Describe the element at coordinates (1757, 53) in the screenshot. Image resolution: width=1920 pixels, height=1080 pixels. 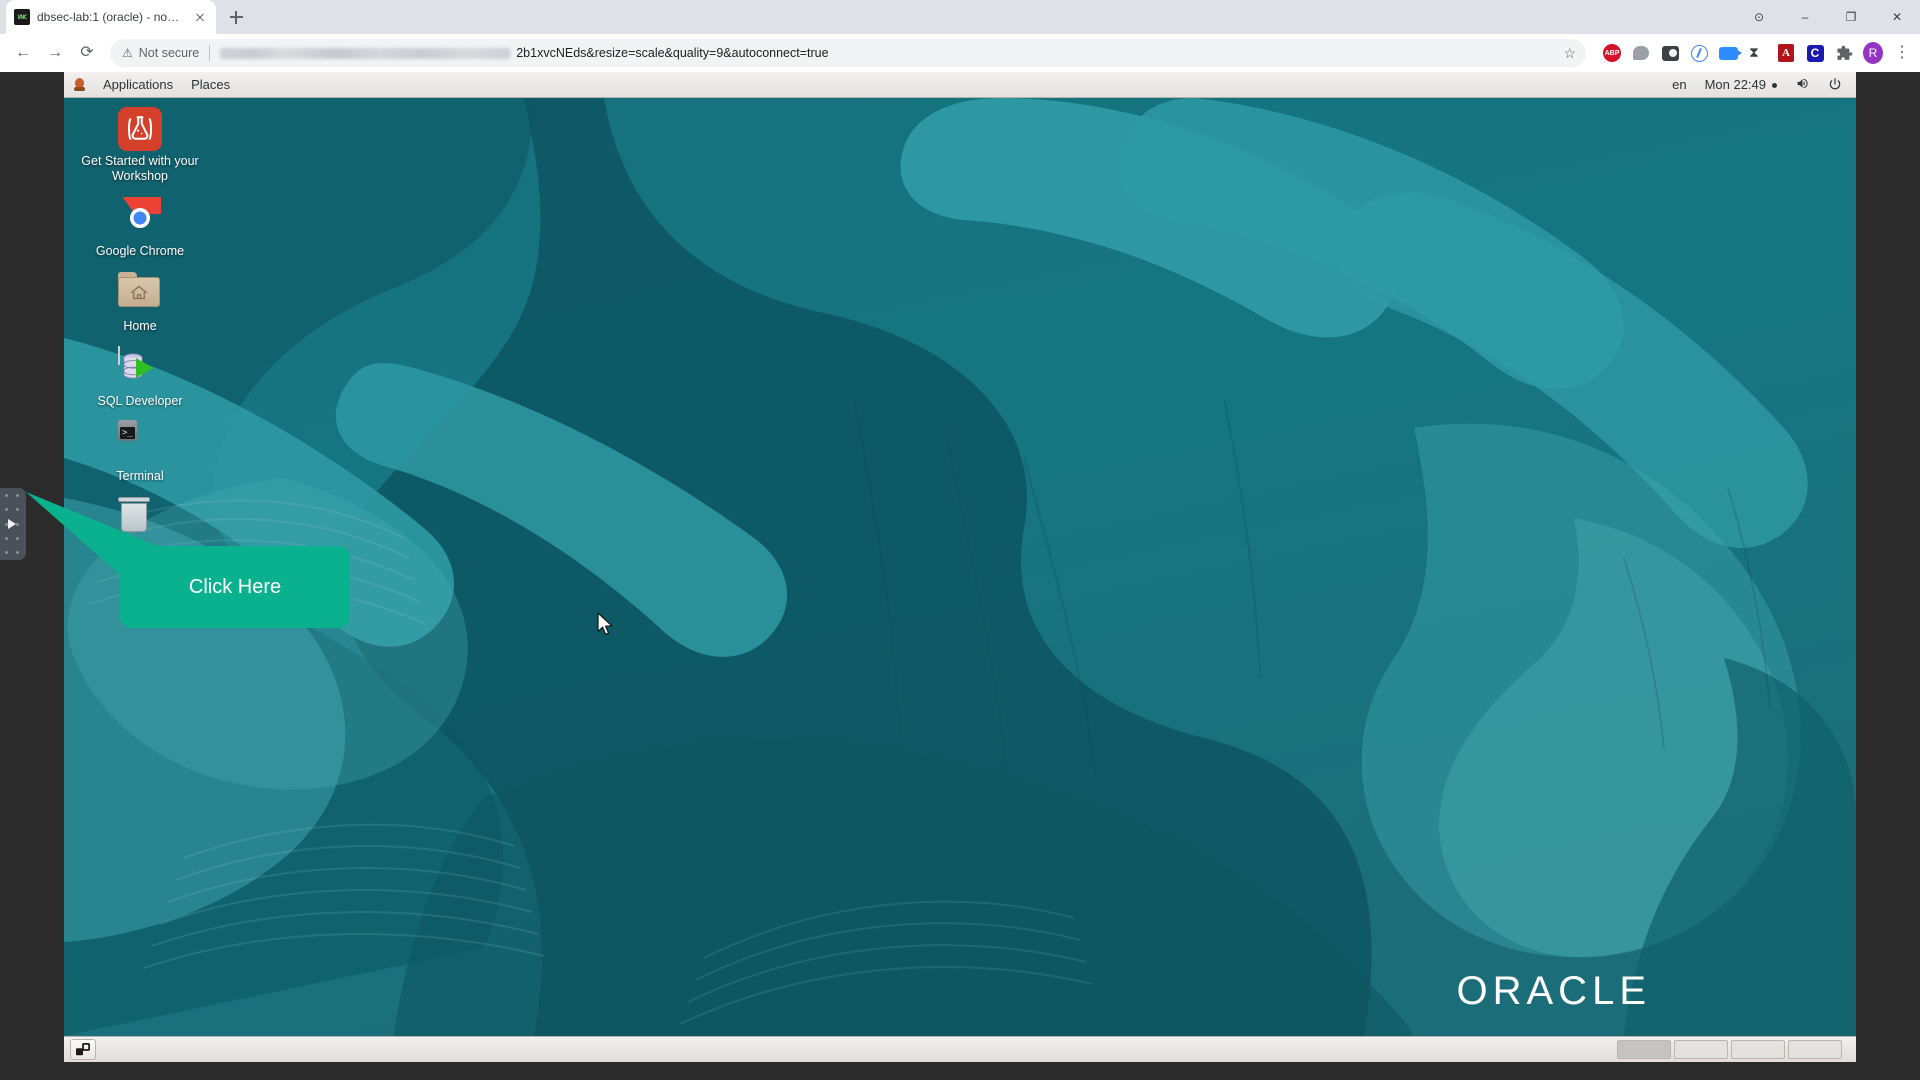
I see `hourglass-extension-icon: ⧗` at that location.